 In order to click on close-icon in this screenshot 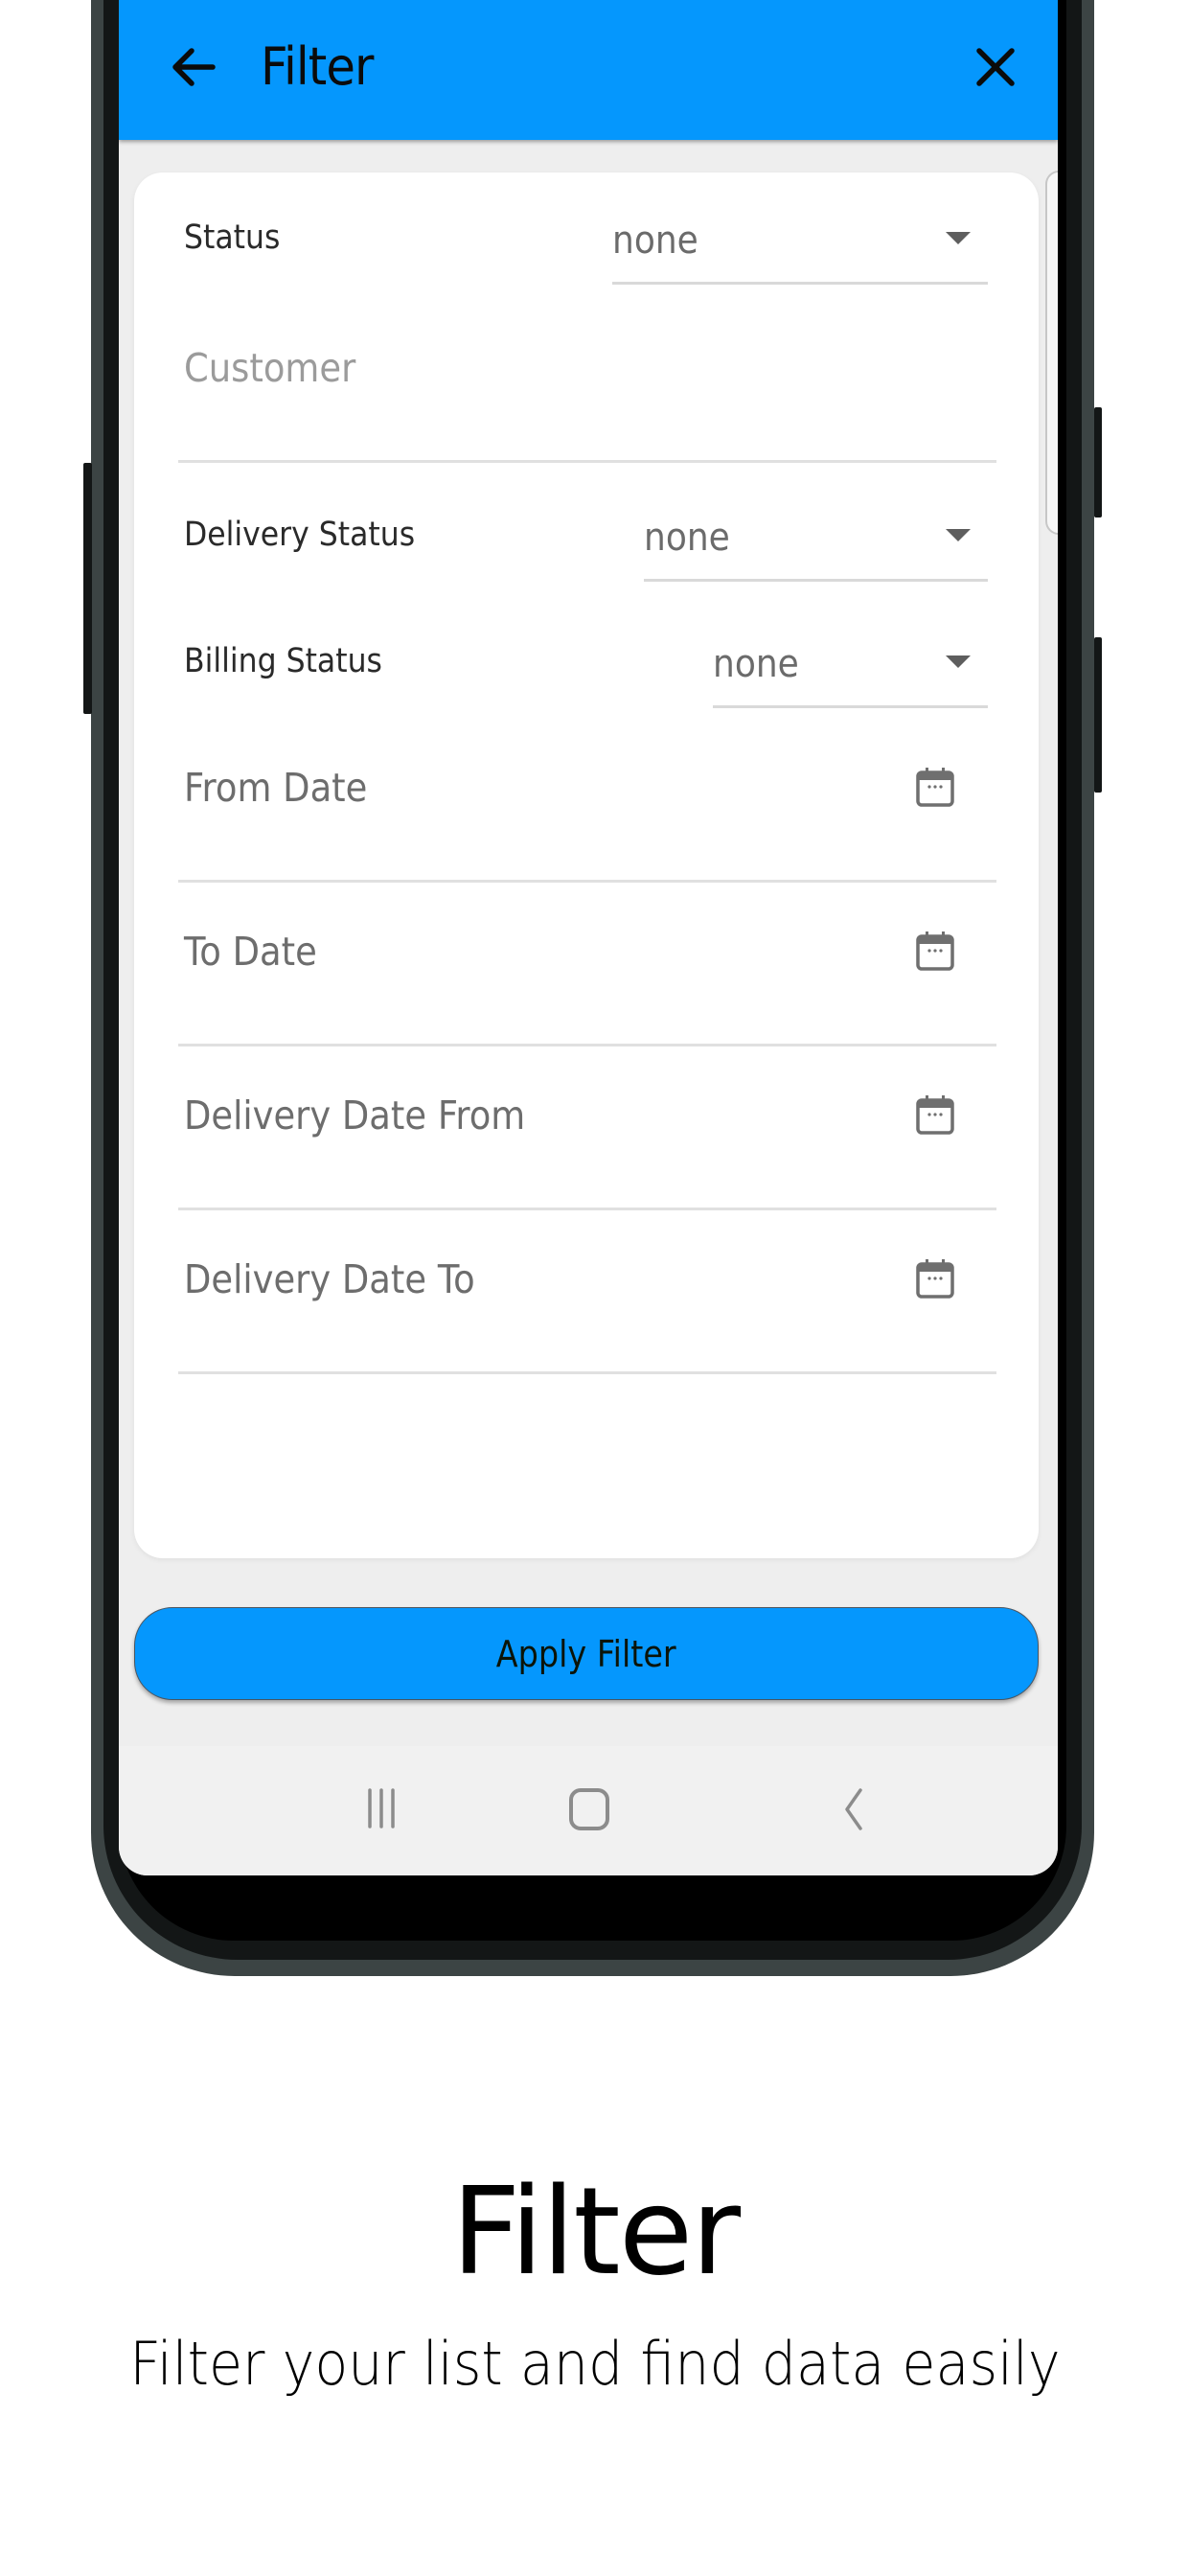, I will do `click(996, 67)`.